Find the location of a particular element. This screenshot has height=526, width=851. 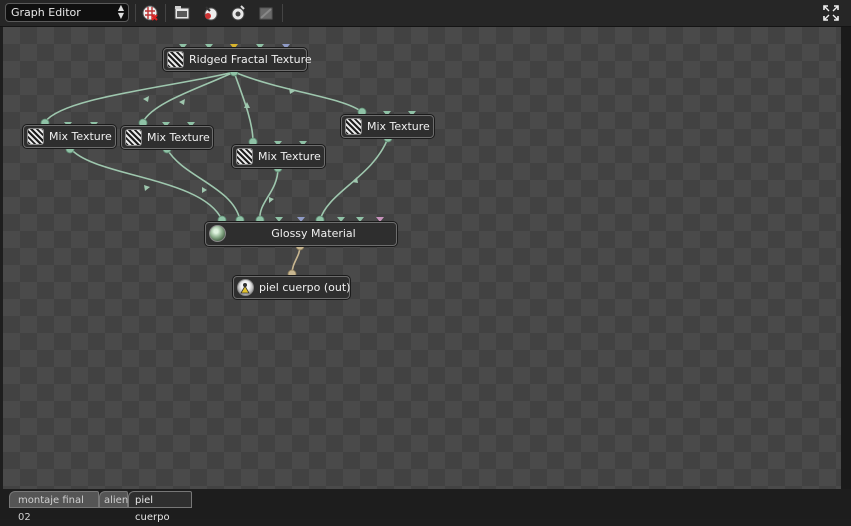

node-label: Glossy Material is located at coordinates (313, 233).